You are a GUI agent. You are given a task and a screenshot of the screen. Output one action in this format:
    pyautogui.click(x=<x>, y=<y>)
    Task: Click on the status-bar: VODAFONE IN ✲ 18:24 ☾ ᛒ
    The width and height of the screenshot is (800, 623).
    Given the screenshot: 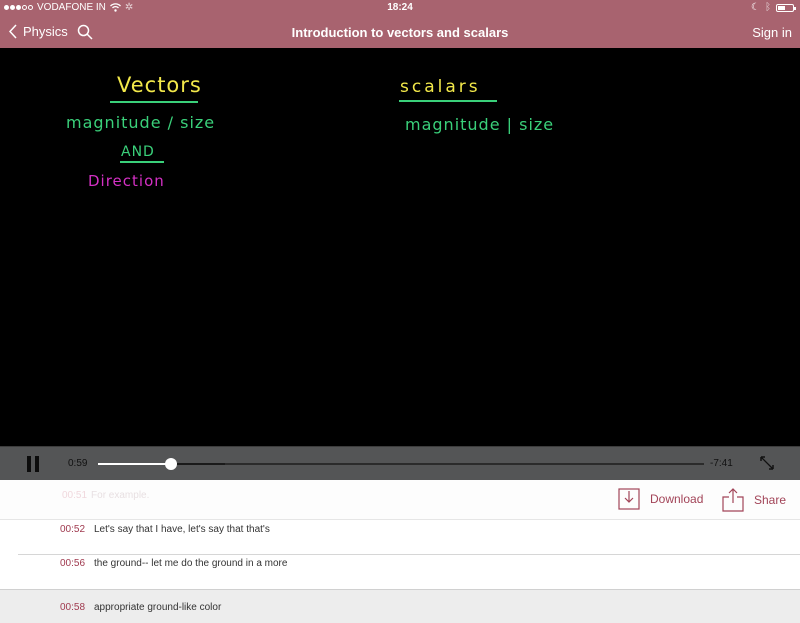 What is the action you would take?
    pyautogui.click(x=400, y=8)
    